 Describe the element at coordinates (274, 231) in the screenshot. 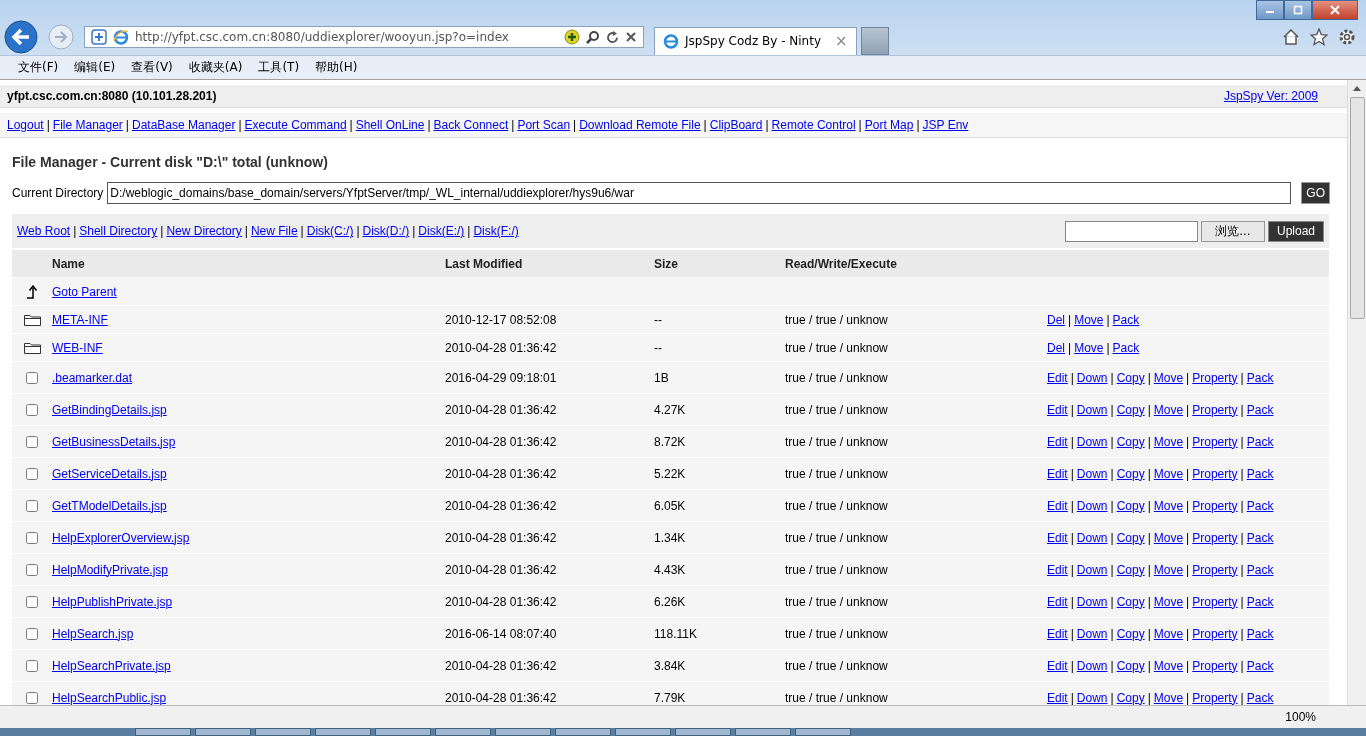

I see `shortcut-link: New File` at that location.